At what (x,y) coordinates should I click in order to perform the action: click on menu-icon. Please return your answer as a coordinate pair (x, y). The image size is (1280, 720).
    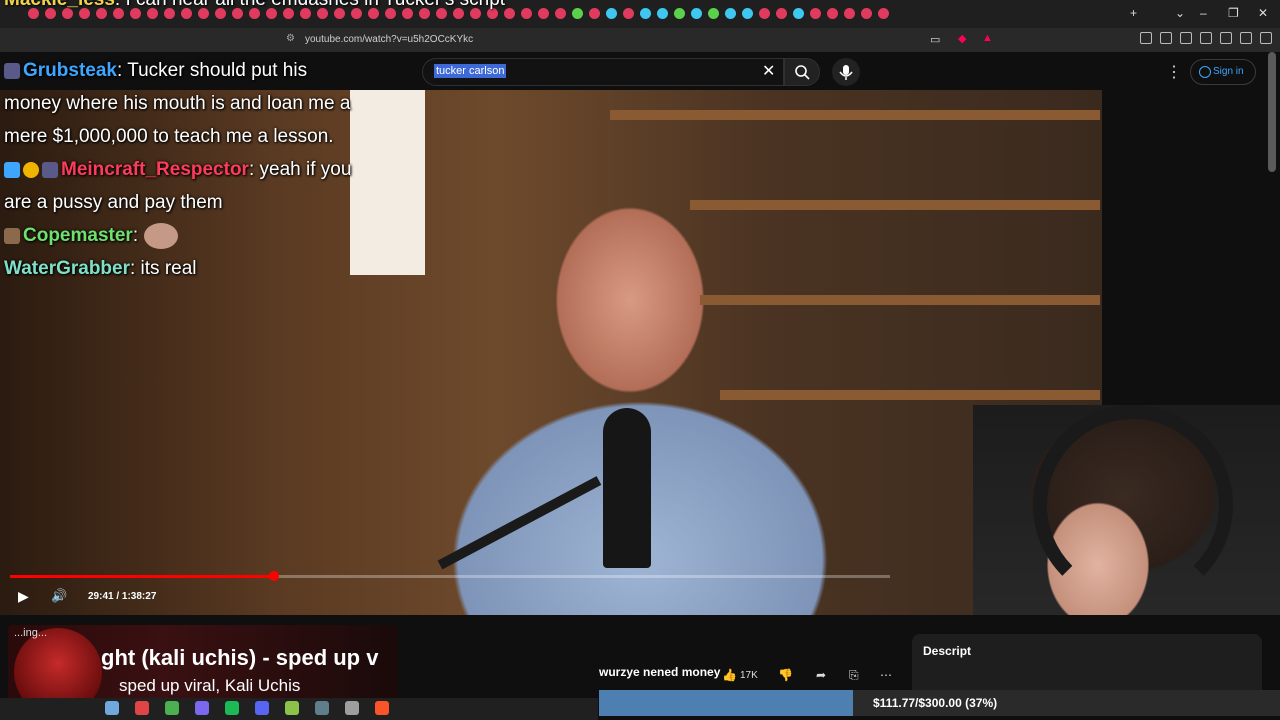
    Looking at the image, I should click on (1266, 38).